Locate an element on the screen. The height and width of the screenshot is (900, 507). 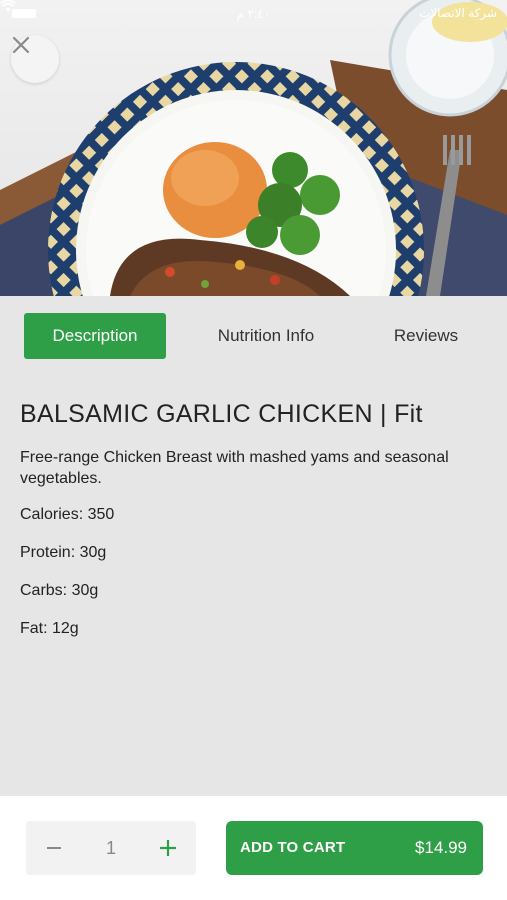
tab-nutrition-info: Nutrition Info is located at coordinates (266, 336).